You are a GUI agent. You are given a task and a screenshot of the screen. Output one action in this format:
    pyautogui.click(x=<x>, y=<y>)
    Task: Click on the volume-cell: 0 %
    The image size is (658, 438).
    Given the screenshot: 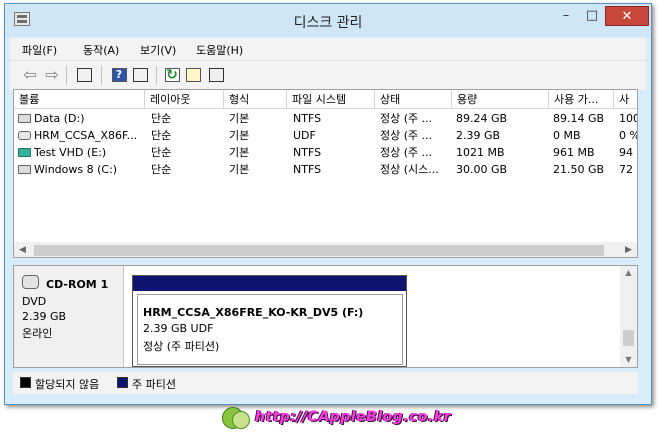 What is the action you would take?
    pyautogui.click(x=628, y=135)
    